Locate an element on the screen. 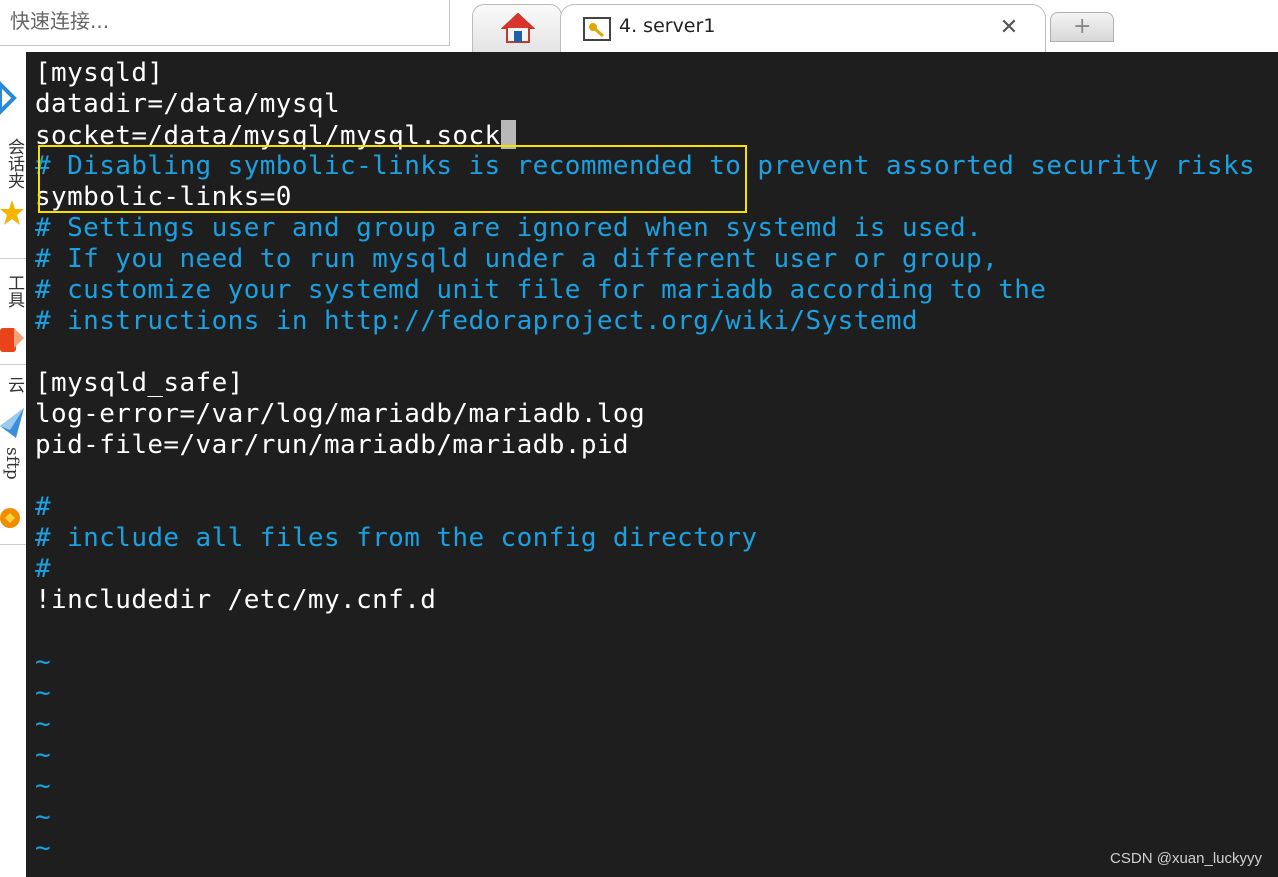 The image size is (1278, 877). side-panel-strip: 会话夹 工具 云 sftp is located at coordinates (13, 464).